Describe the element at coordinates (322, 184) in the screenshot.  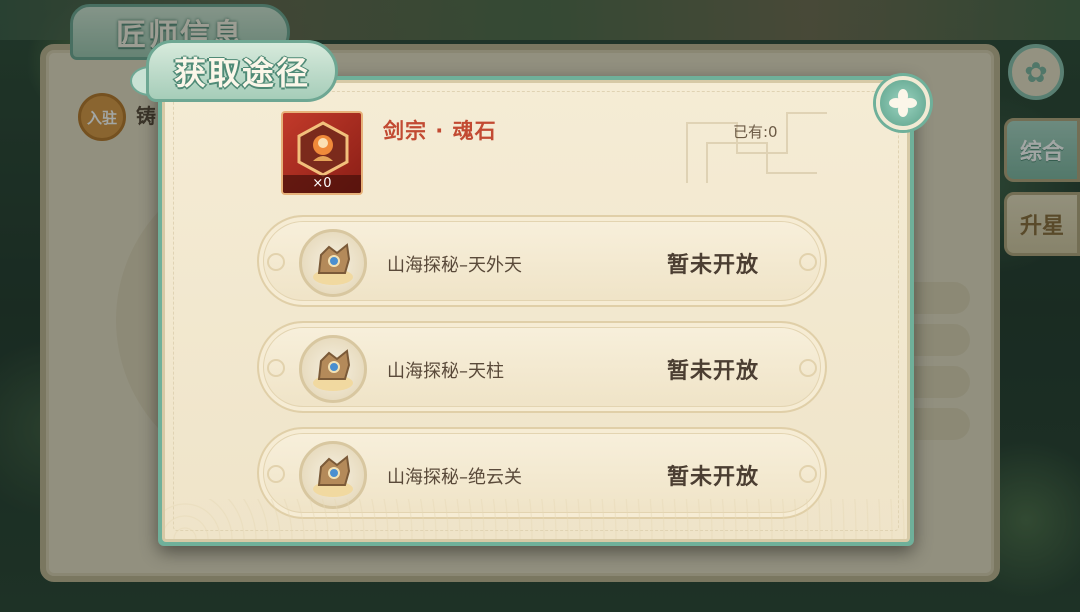
I see `item-quantity: ×0` at that location.